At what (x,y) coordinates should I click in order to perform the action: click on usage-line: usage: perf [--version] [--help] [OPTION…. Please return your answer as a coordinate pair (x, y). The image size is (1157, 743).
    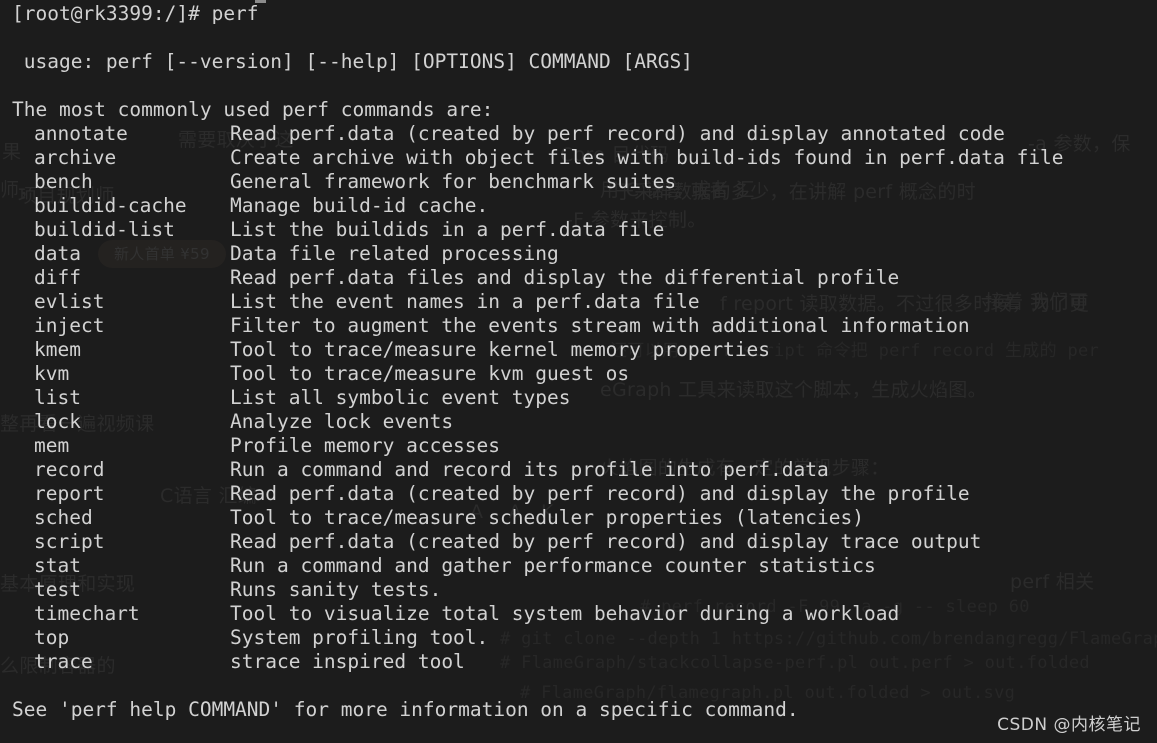
    Looking at the image, I should click on (352, 61).